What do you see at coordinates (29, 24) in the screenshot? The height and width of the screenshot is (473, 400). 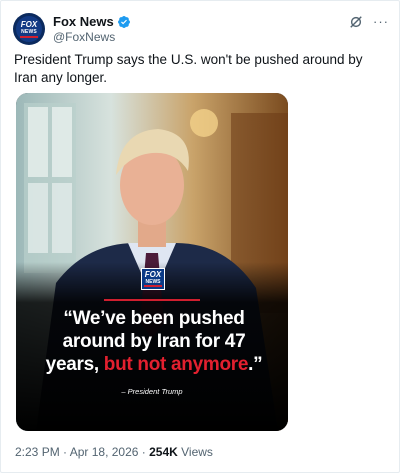 I see `avatar-logo-top: FOX` at bounding box center [29, 24].